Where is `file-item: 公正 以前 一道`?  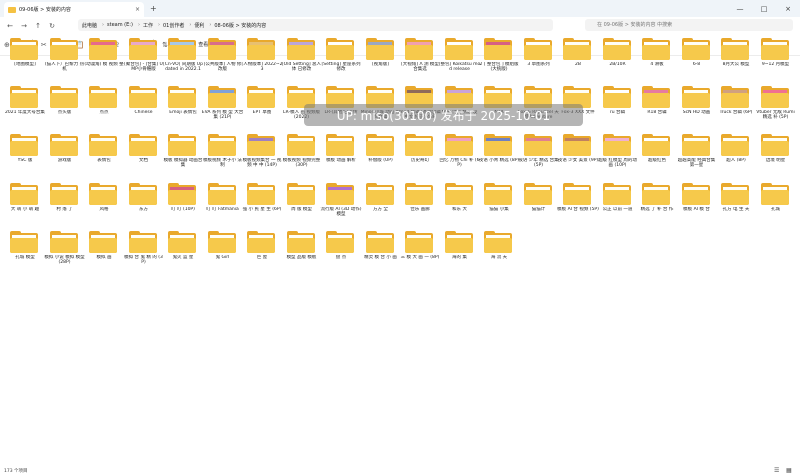
file-item: 公正 以前 一道 is located at coordinates (618, 206).